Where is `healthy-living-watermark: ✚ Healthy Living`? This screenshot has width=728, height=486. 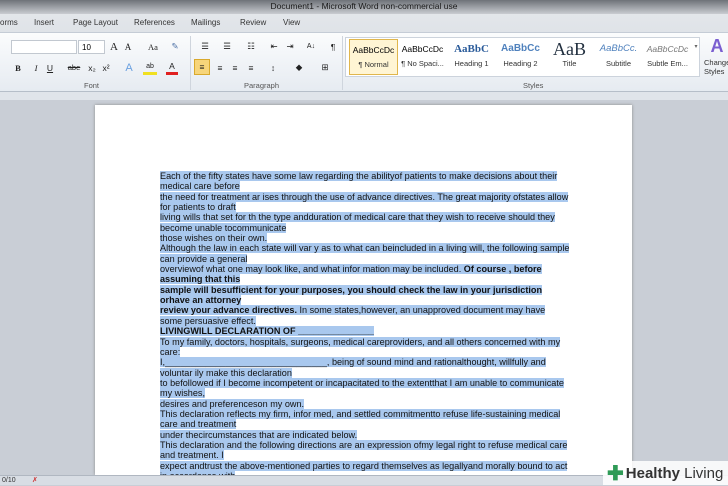
healthy-living-watermark: ✚ Healthy Living is located at coordinates (665, 473).